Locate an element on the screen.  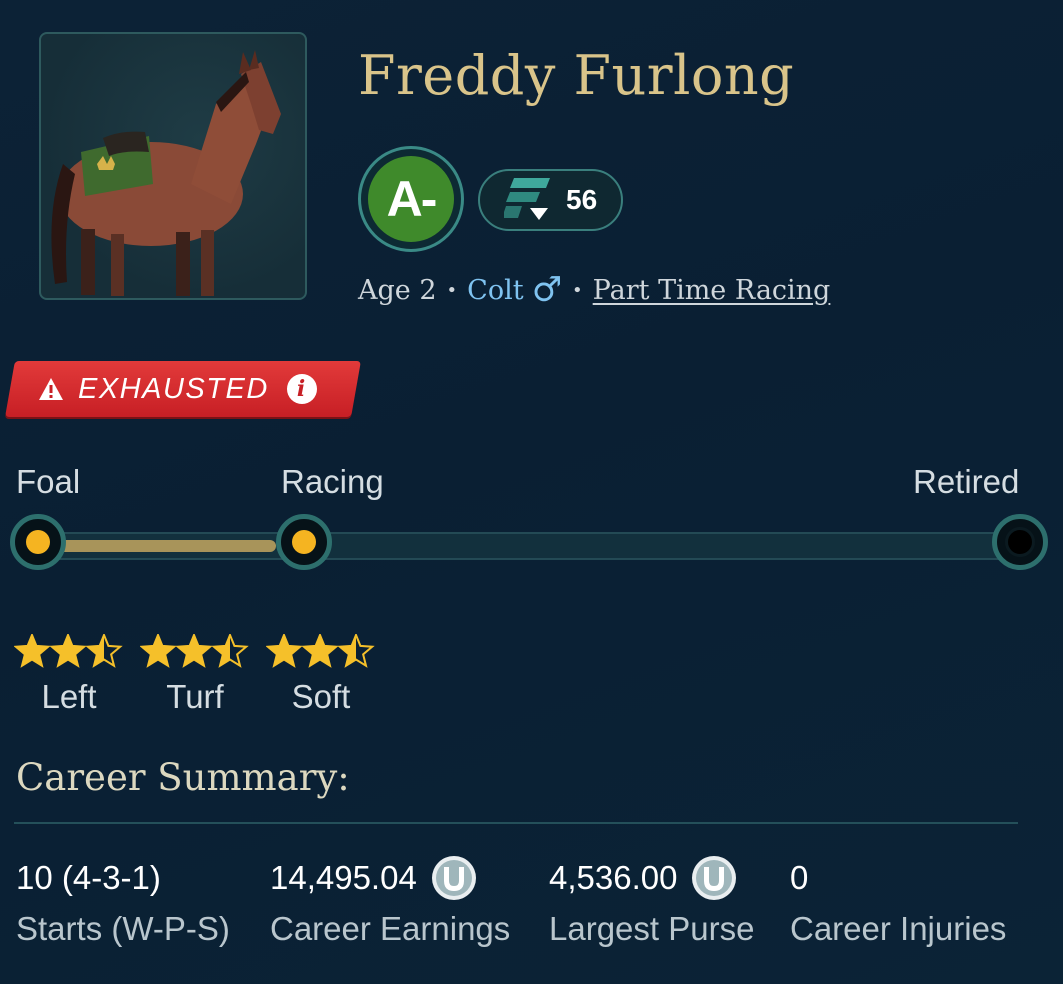
stage-label-foal: Foal is located at coordinates (48, 481).